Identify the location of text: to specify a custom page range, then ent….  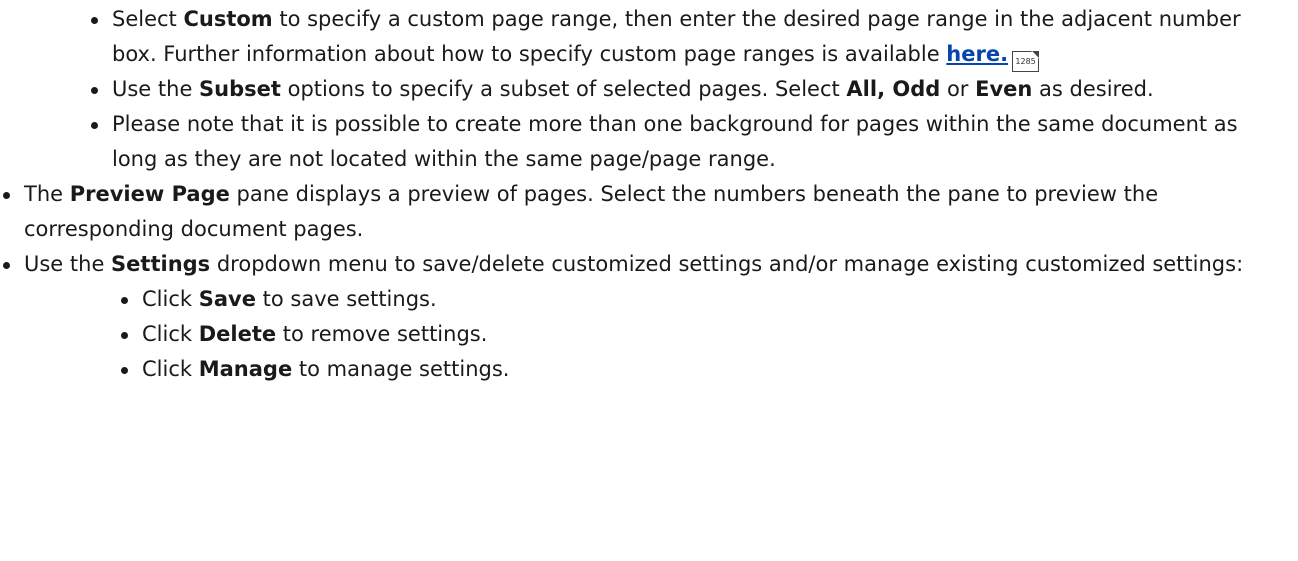
(676, 36).